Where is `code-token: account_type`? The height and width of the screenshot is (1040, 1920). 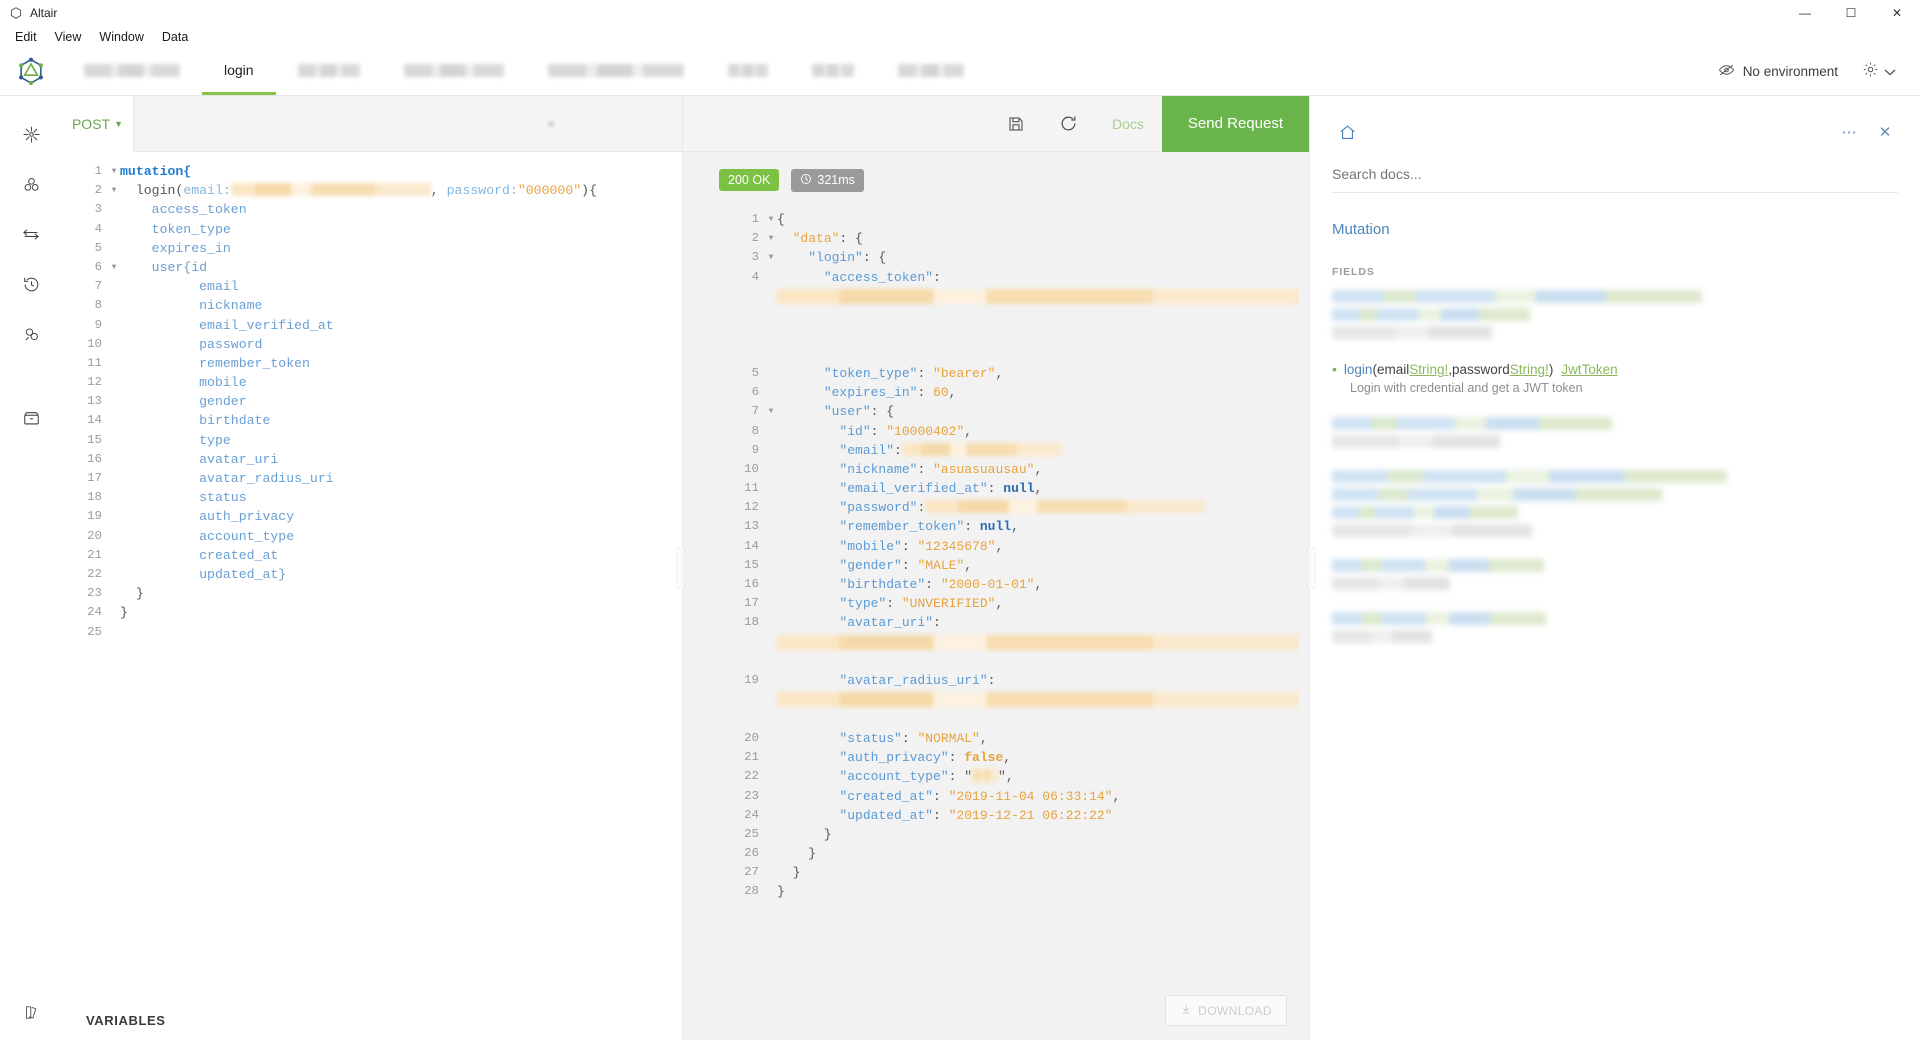 code-token: account_type is located at coordinates (207, 536).